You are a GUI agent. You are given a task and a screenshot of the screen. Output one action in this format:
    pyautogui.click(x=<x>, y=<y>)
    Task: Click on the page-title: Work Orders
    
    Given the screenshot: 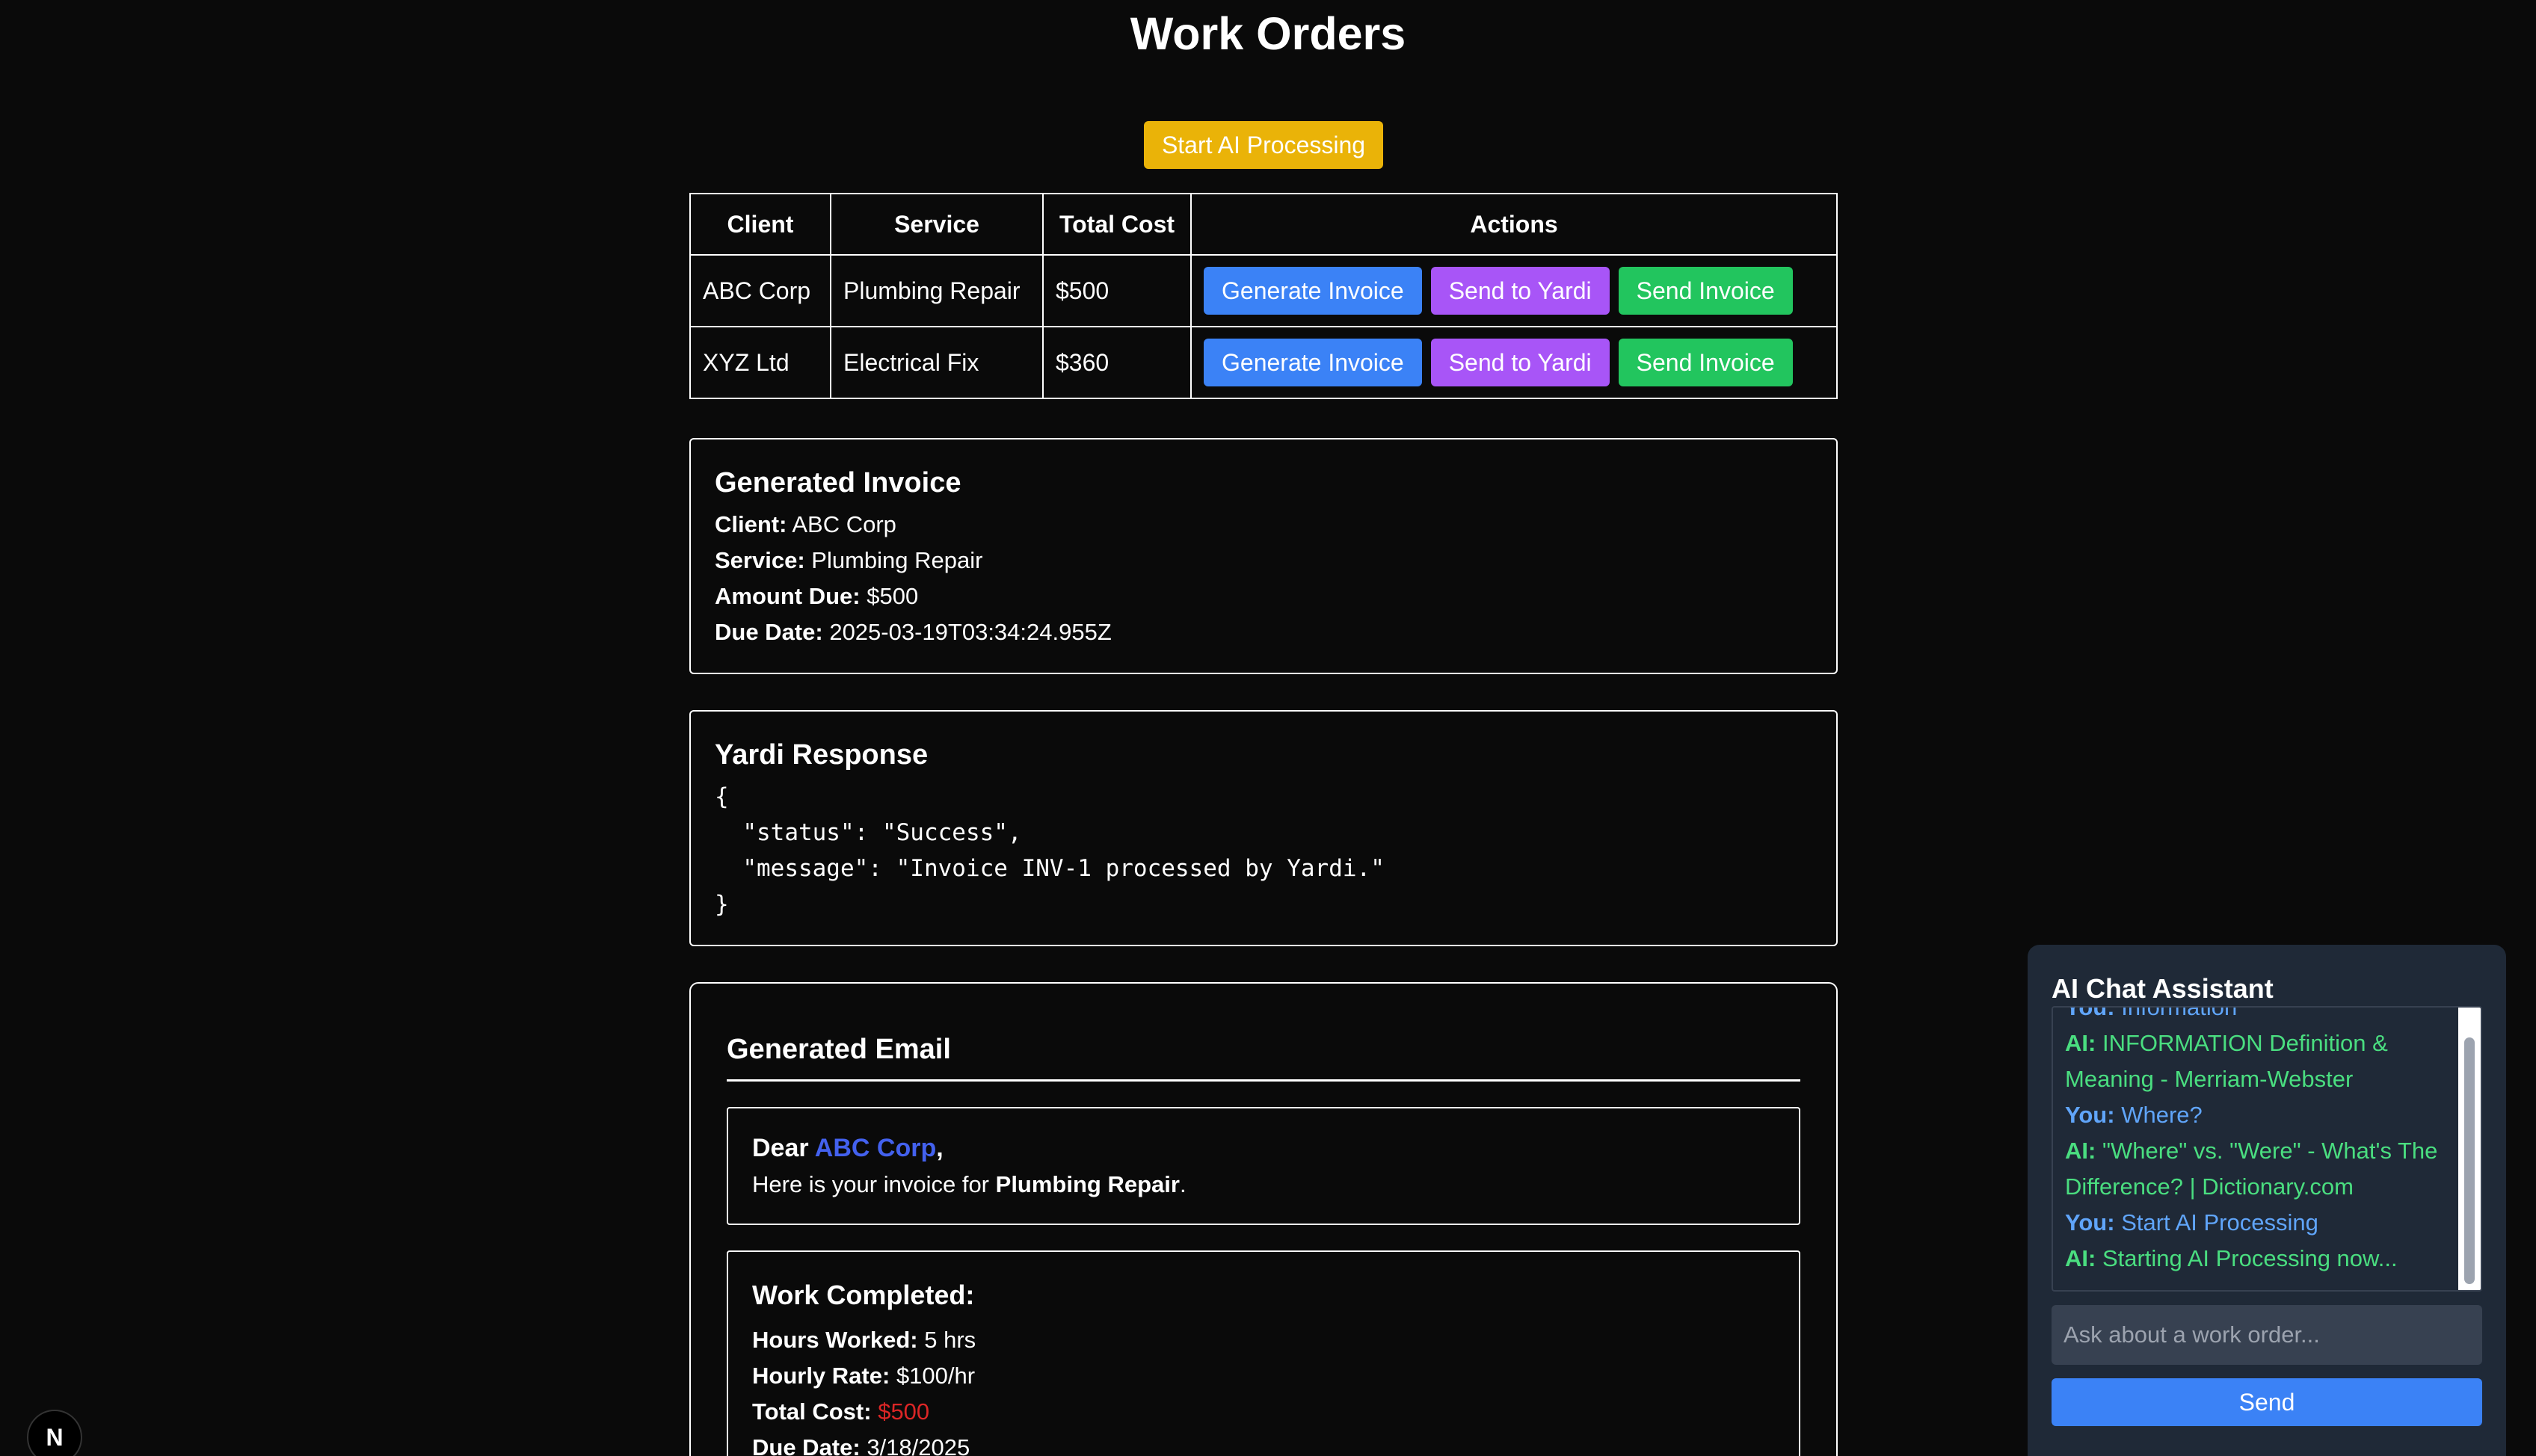 What is the action you would take?
    pyautogui.click(x=1268, y=33)
    